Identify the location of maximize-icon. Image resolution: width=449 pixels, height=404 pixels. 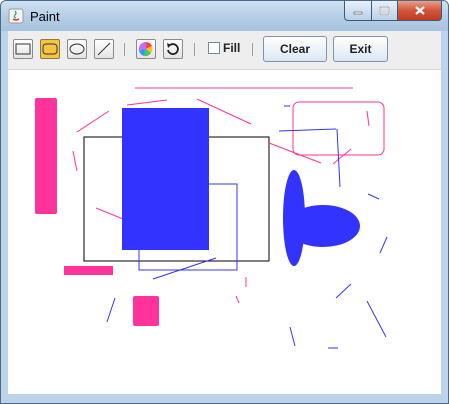
(384, 10).